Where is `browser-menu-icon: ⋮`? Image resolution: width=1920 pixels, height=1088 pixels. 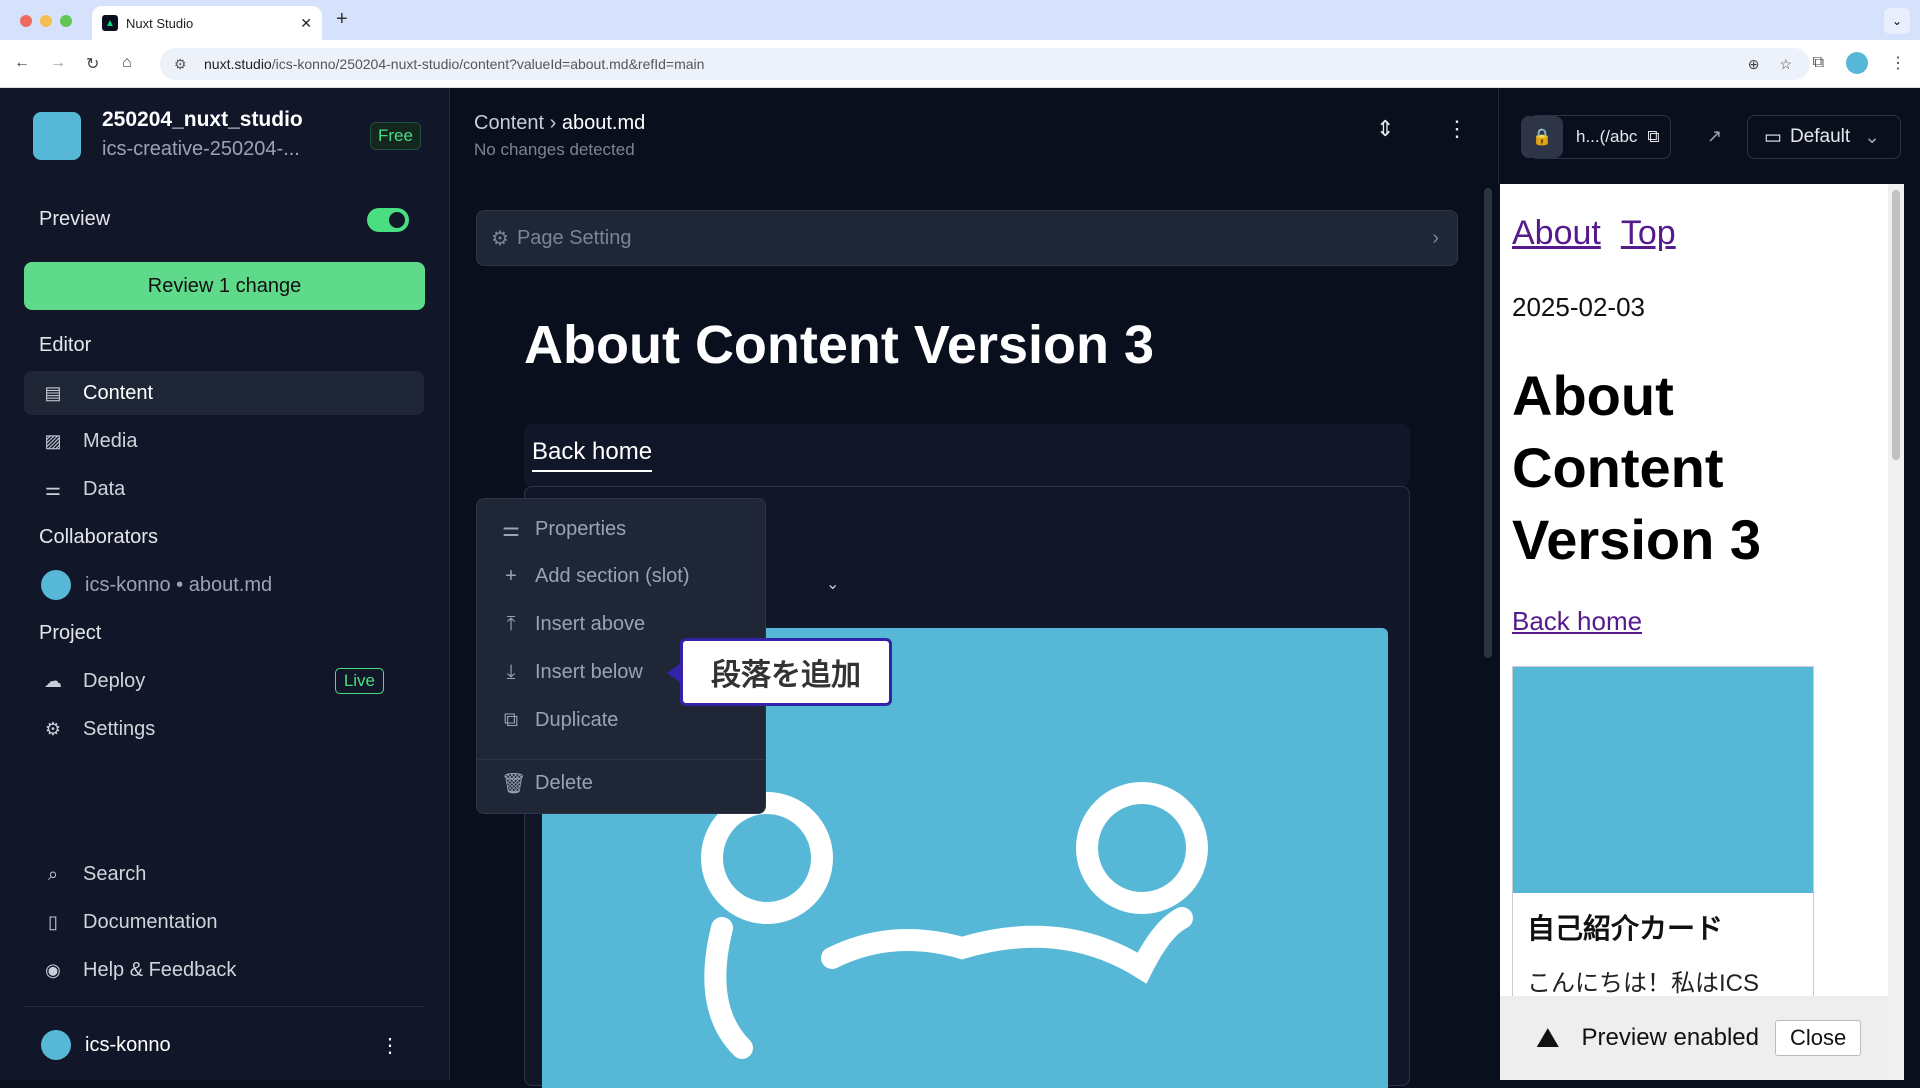
browser-menu-icon: ⋮ is located at coordinates (1898, 63).